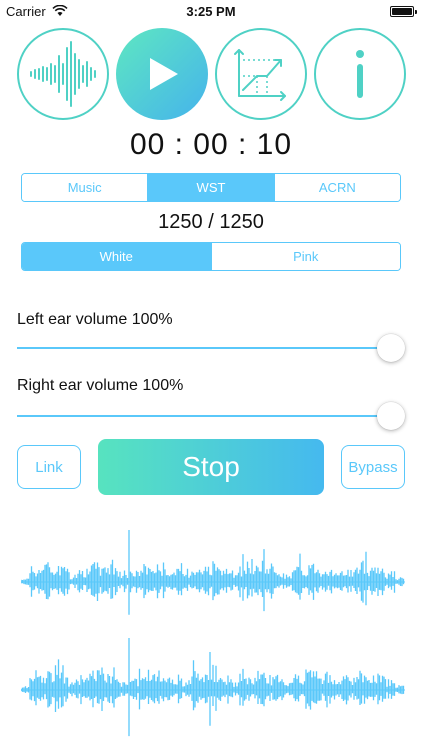 This screenshot has width=422, height=750. I want to click on status-time: 3:25 PM, so click(211, 11).